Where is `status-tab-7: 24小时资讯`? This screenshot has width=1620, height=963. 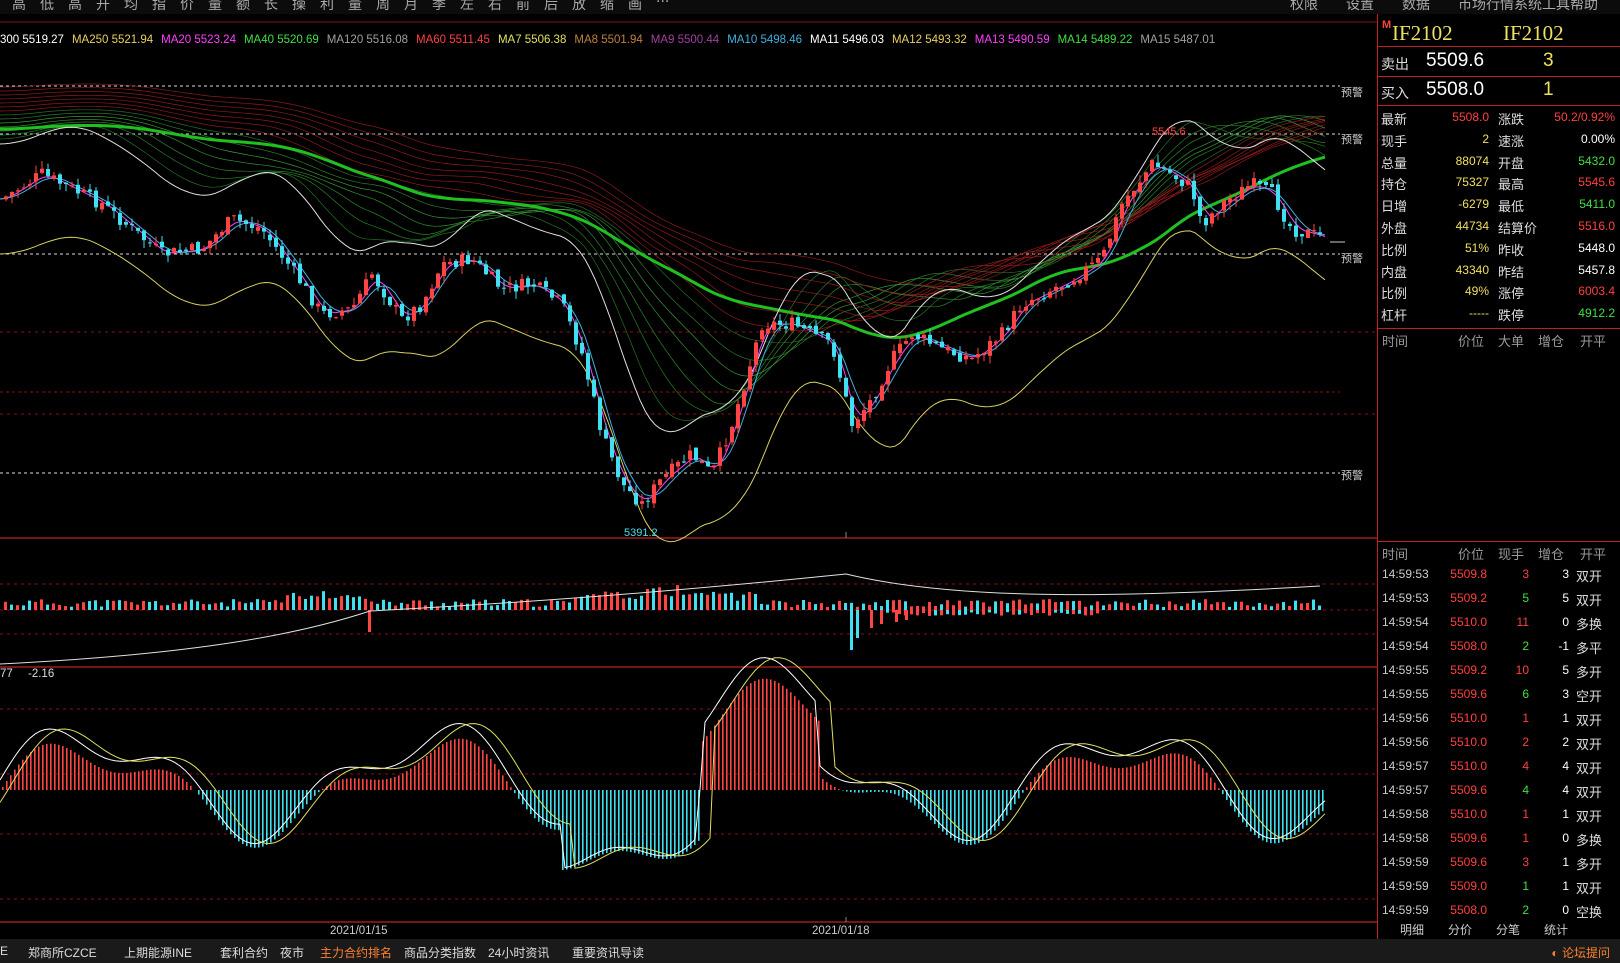
status-tab-7: 24小时资讯 is located at coordinates (518, 952).